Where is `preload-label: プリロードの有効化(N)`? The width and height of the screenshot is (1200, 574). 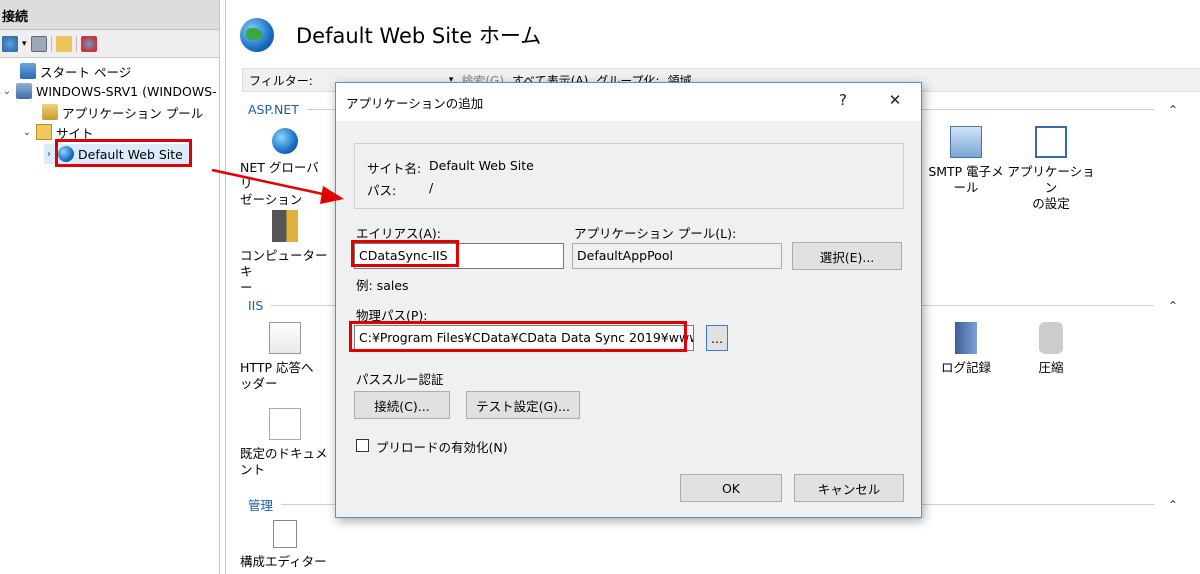
preload-label: プリロードの有効化(N) is located at coordinates (442, 447).